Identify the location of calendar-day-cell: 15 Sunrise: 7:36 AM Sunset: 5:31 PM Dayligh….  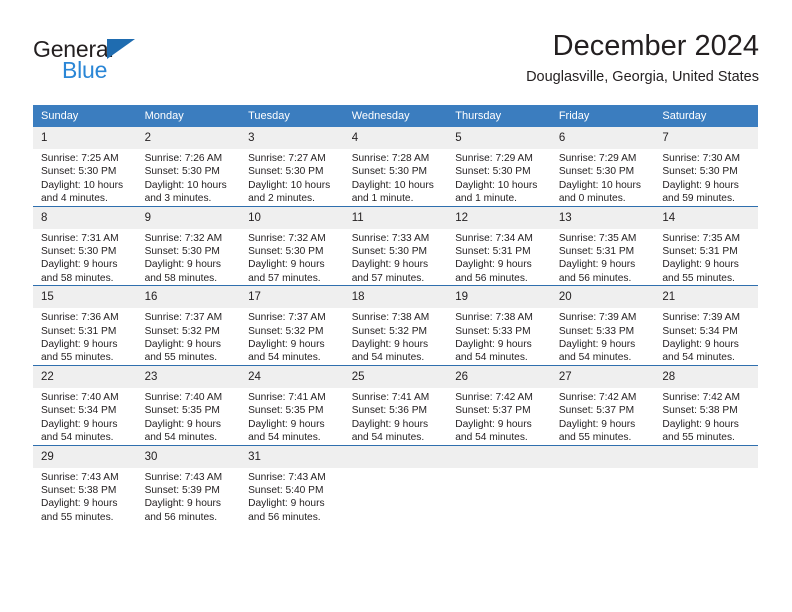
(85, 325).